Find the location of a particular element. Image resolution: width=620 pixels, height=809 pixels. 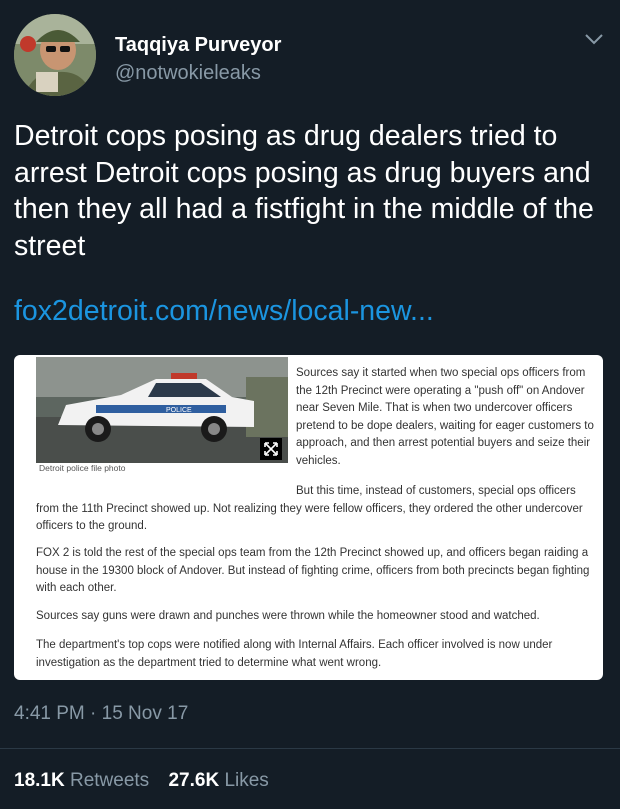

retweets-count: 18.1K is located at coordinates (39, 780).